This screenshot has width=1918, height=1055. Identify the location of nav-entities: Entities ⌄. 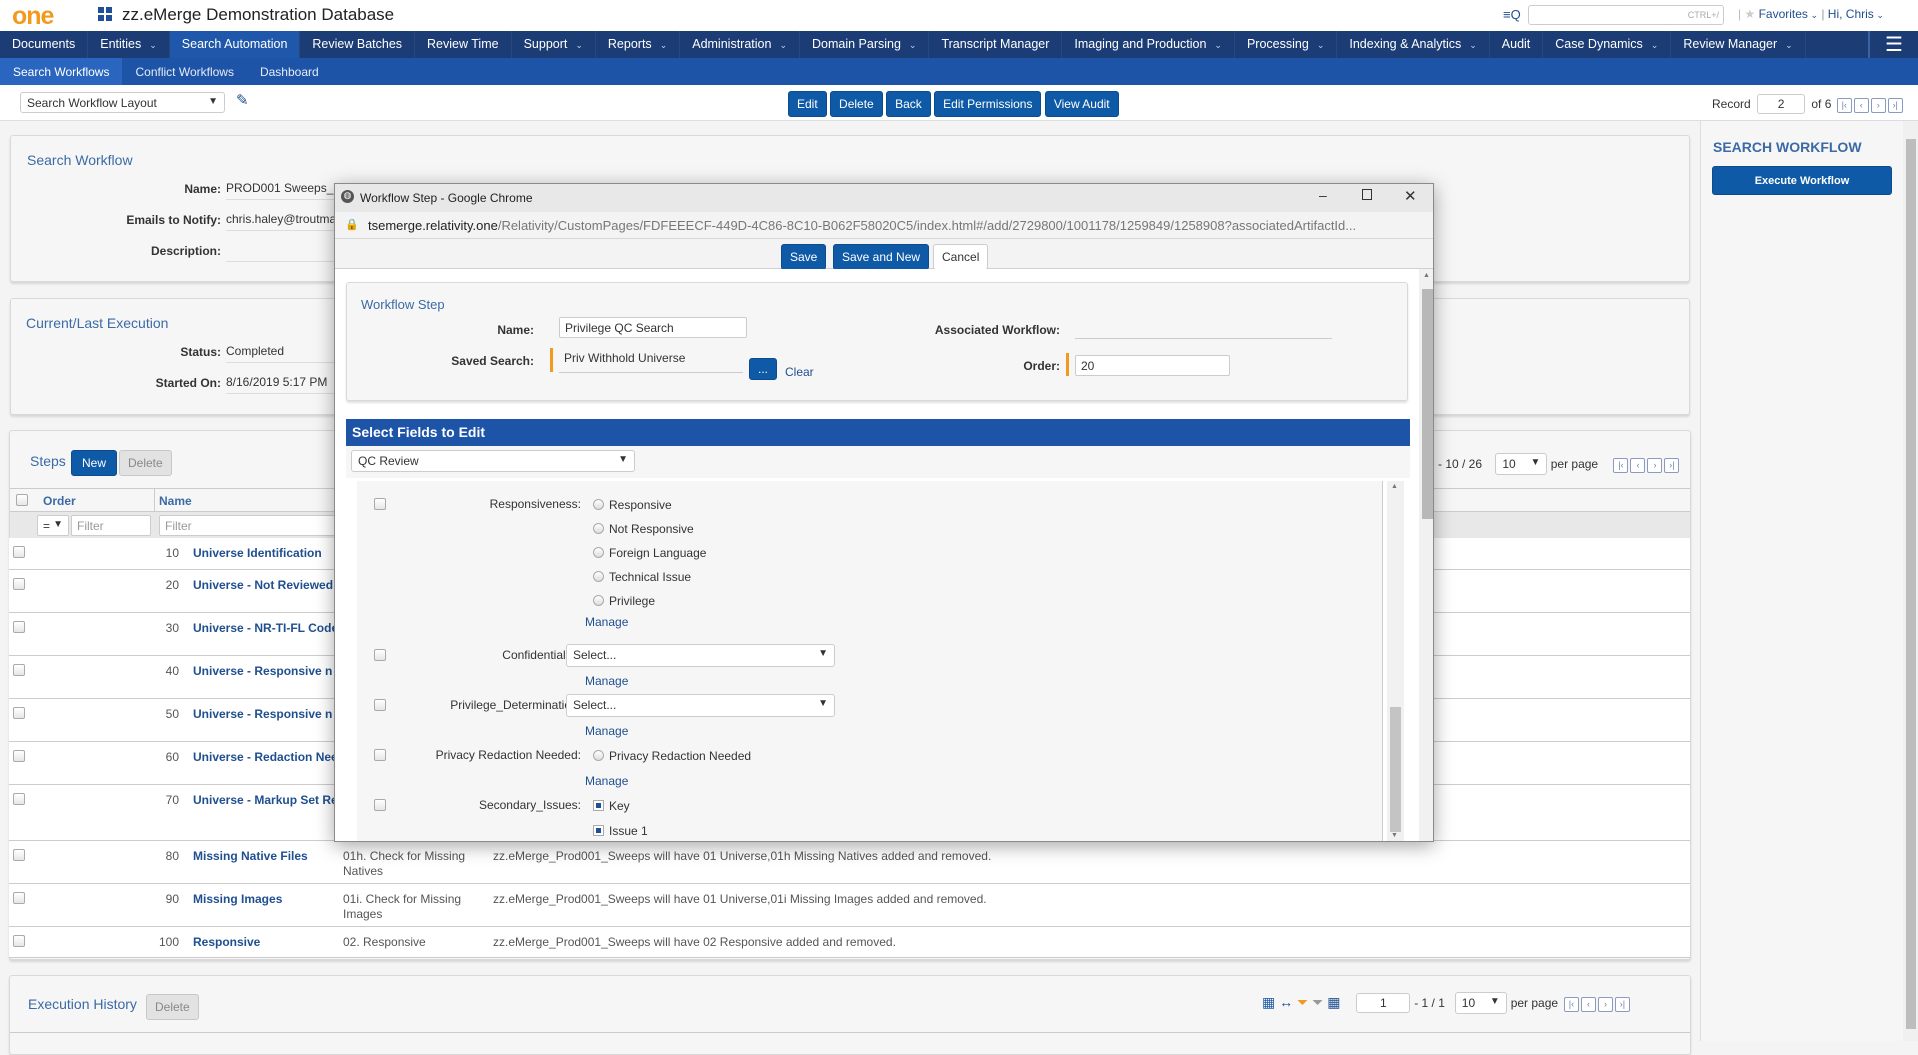
(129, 44).